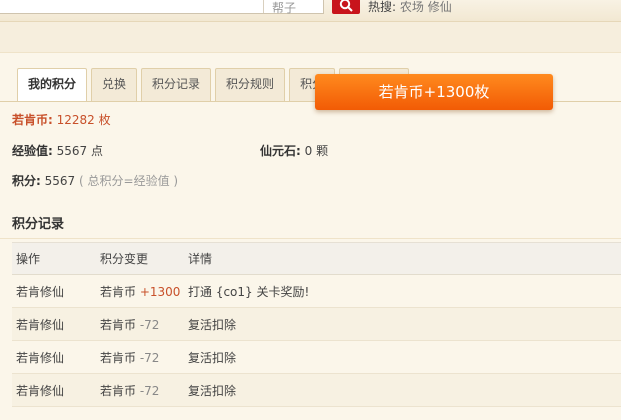  What do you see at coordinates (316, 151) in the screenshot?
I see `stone-value: 0 颗` at bounding box center [316, 151].